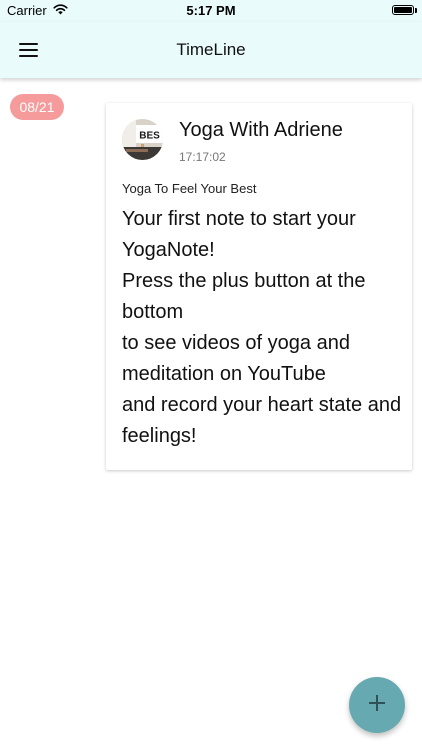 This screenshot has height=750, width=422. I want to click on video-title: Yoga To Feel Your Best, so click(189, 188).